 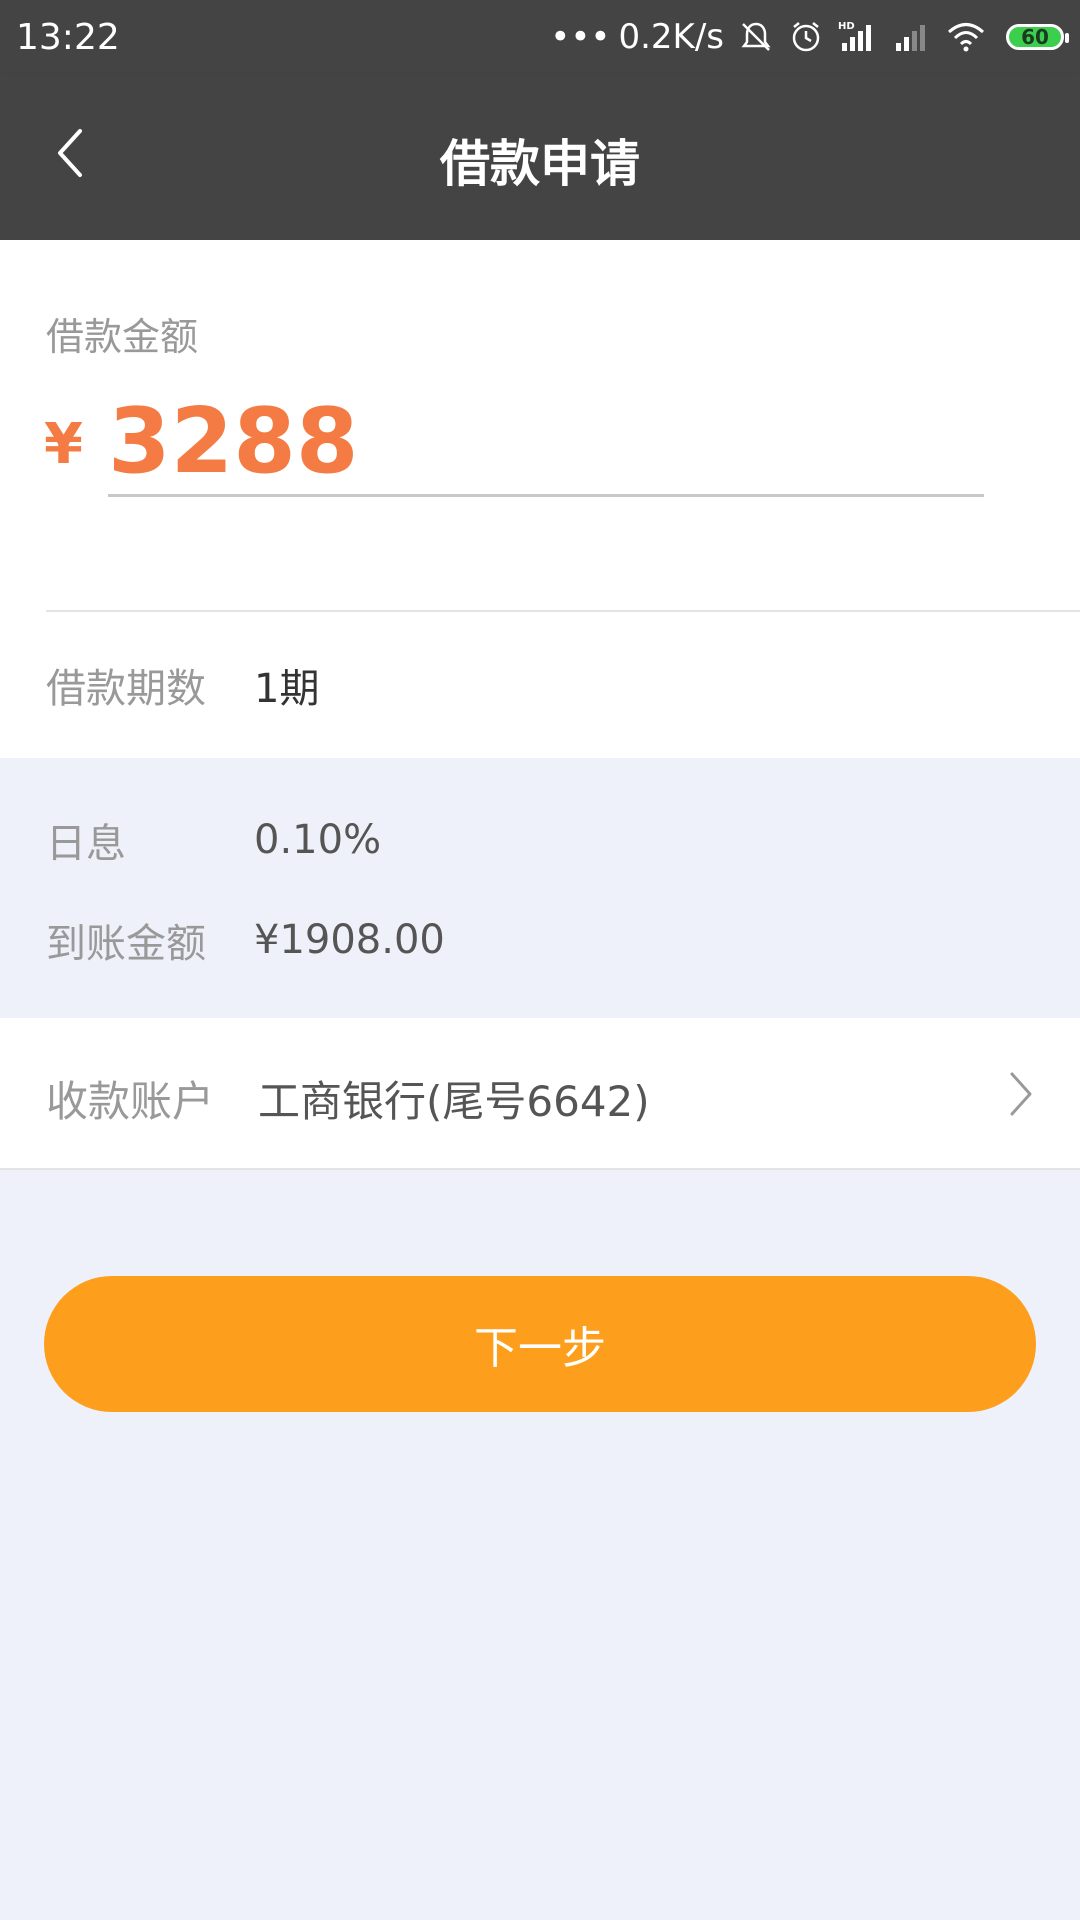 What do you see at coordinates (966, 37) in the screenshot?
I see `wifi-icon` at bounding box center [966, 37].